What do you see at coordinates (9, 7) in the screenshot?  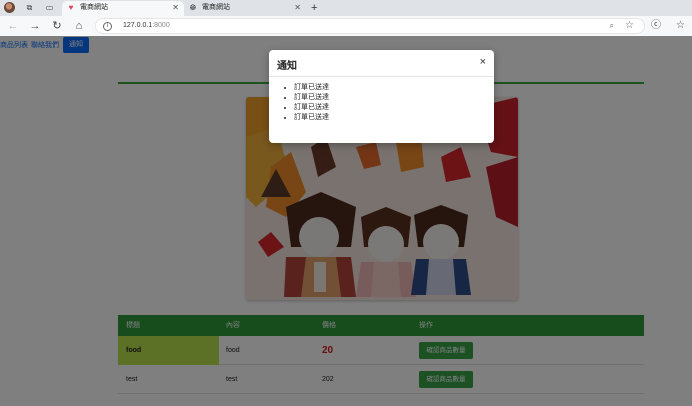 I see `profile-avatar` at bounding box center [9, 7].